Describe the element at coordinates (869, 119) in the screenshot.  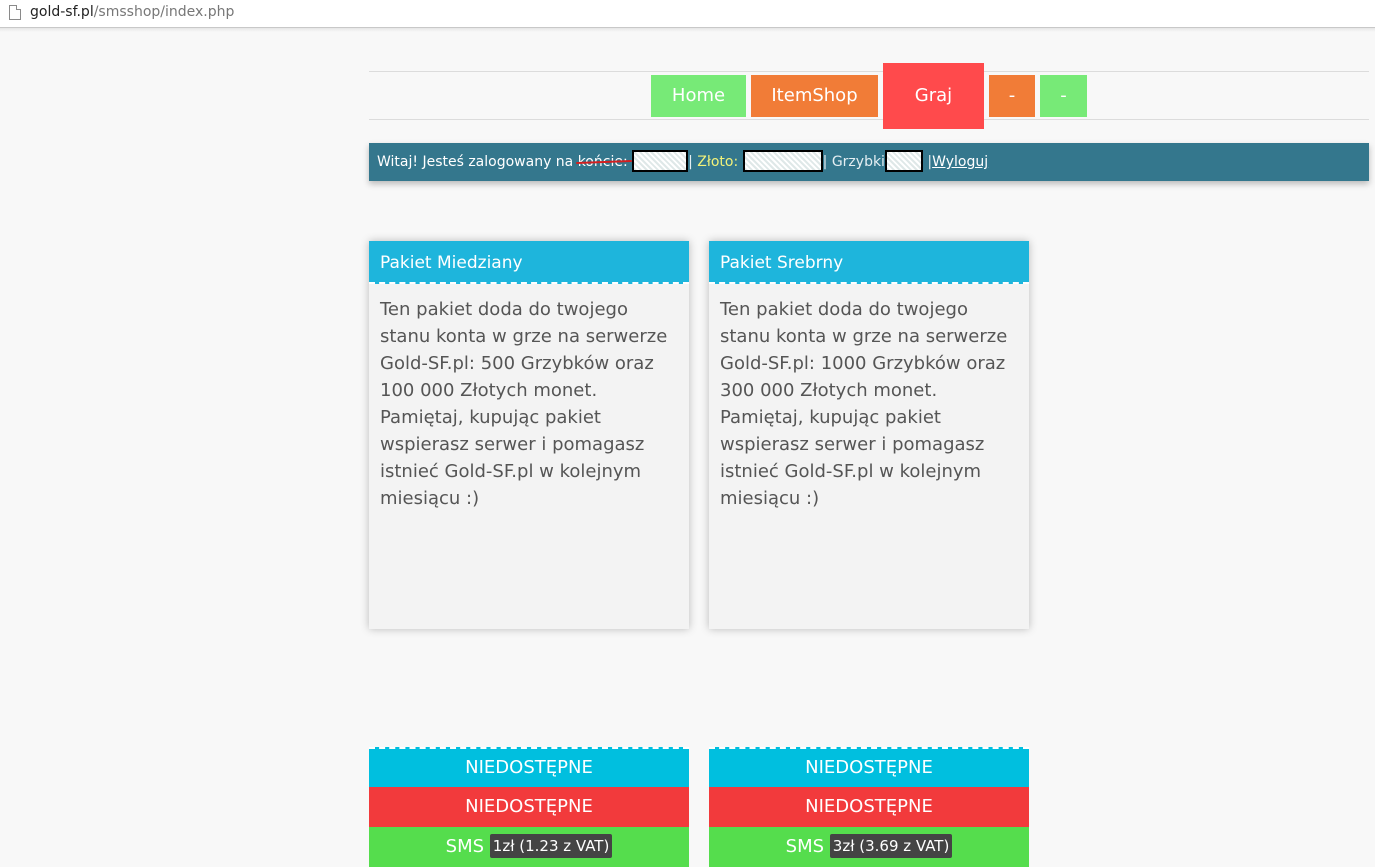
I see `nav-bottom-divider` at that location.